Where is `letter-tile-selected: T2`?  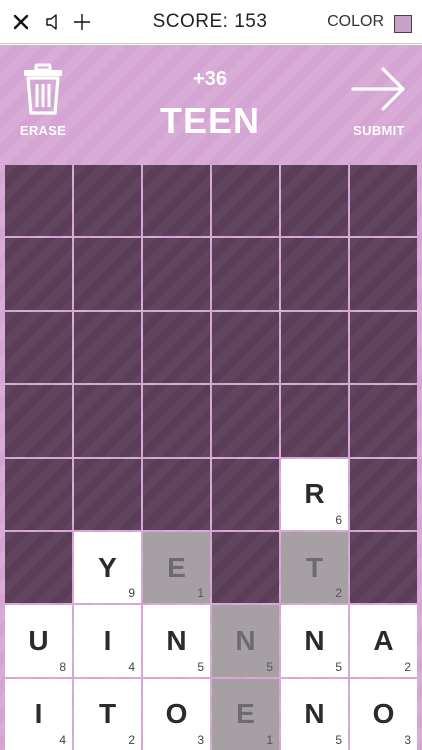 letter-tile-selected: T2 is located at coordinates (314, 567).